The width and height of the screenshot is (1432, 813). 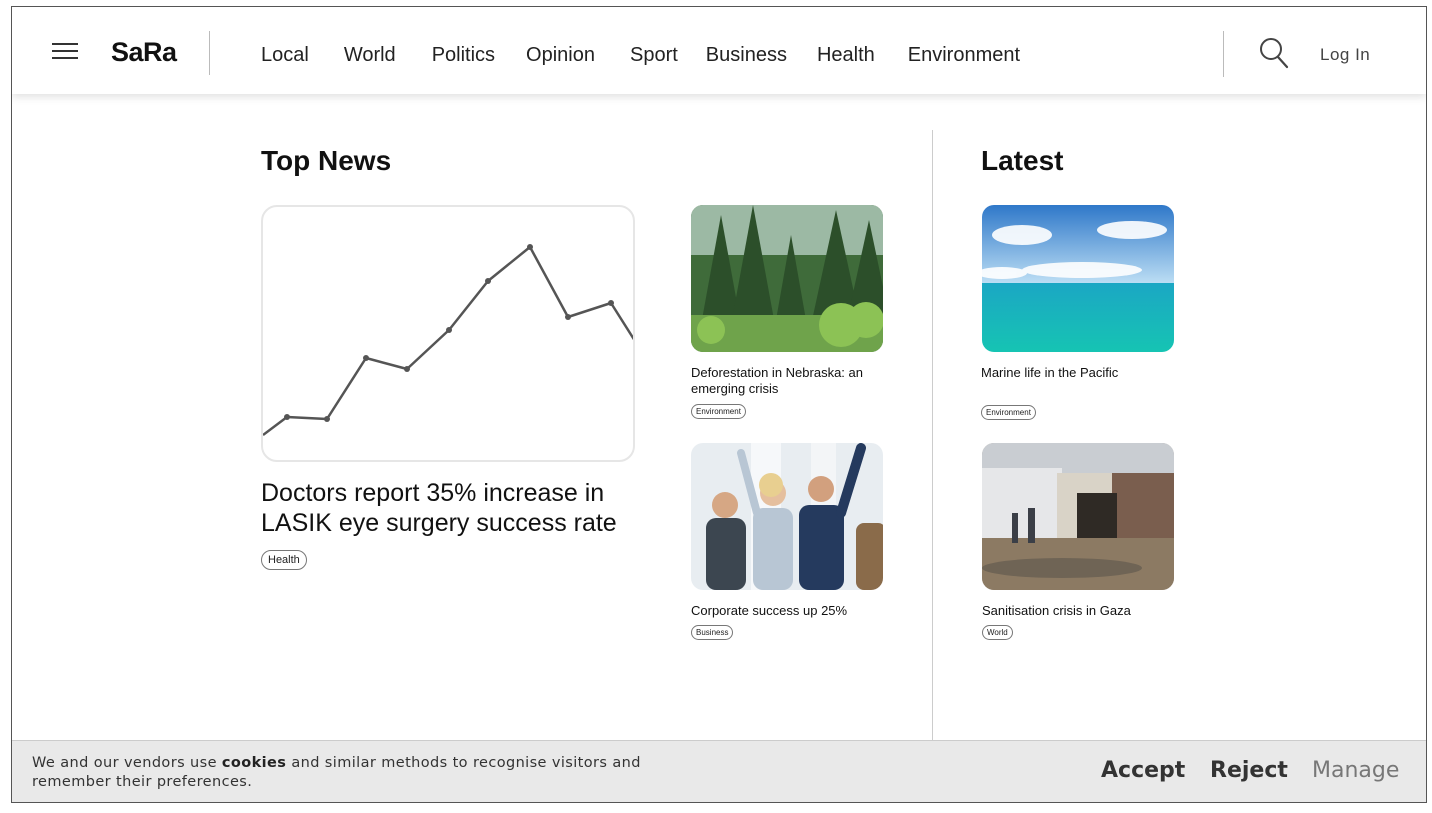 I want to click on business-story-tag: Business, so click(x=712, y=632).